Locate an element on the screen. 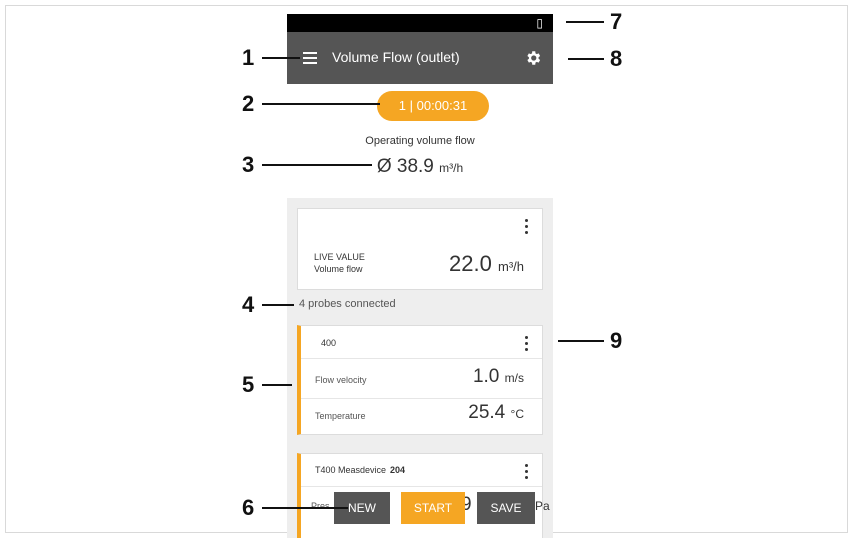 This screenshot has height=538, width=853. live-value: 22.0 is located at coordinates (470, 263).